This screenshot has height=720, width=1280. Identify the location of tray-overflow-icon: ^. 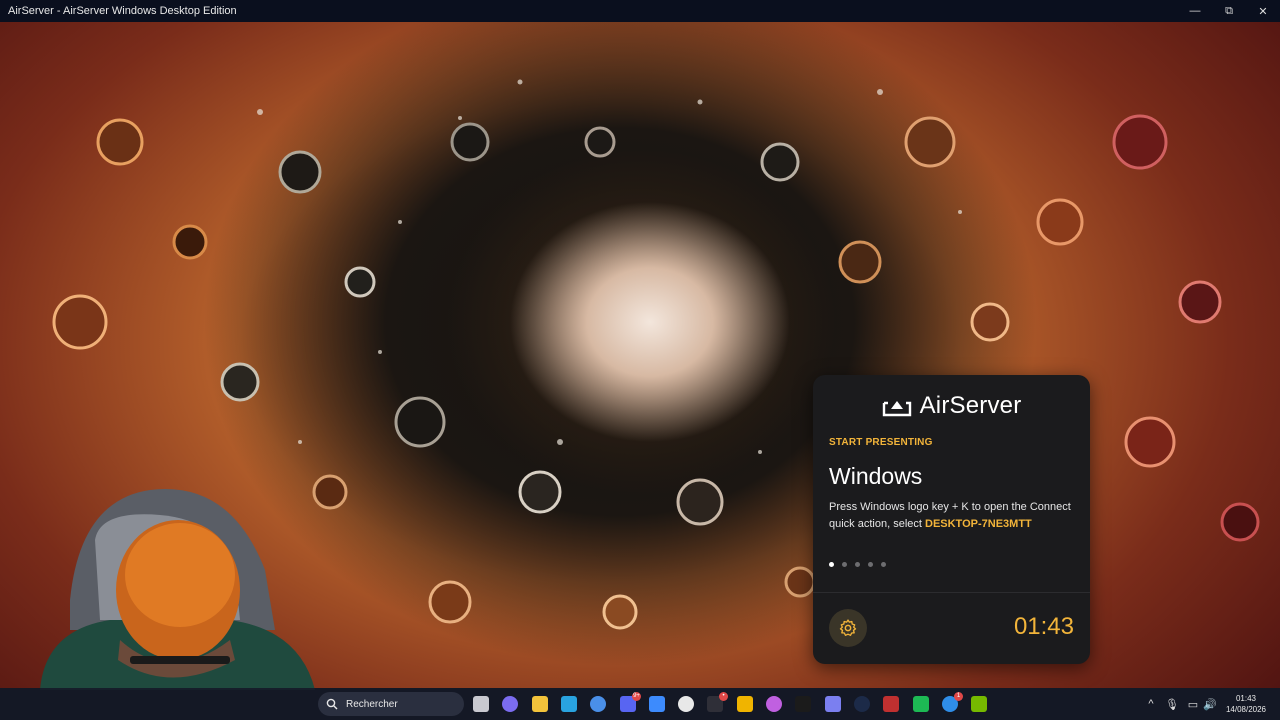
(1151, 704).